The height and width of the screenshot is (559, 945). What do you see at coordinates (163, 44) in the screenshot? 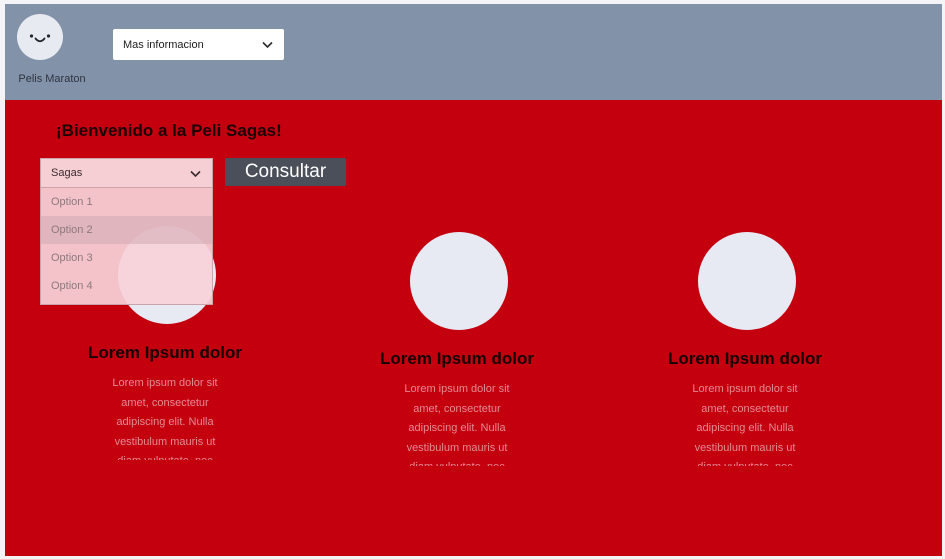
I see `more-info-select-value: Mas informacion` at bounding box center [163, 44].